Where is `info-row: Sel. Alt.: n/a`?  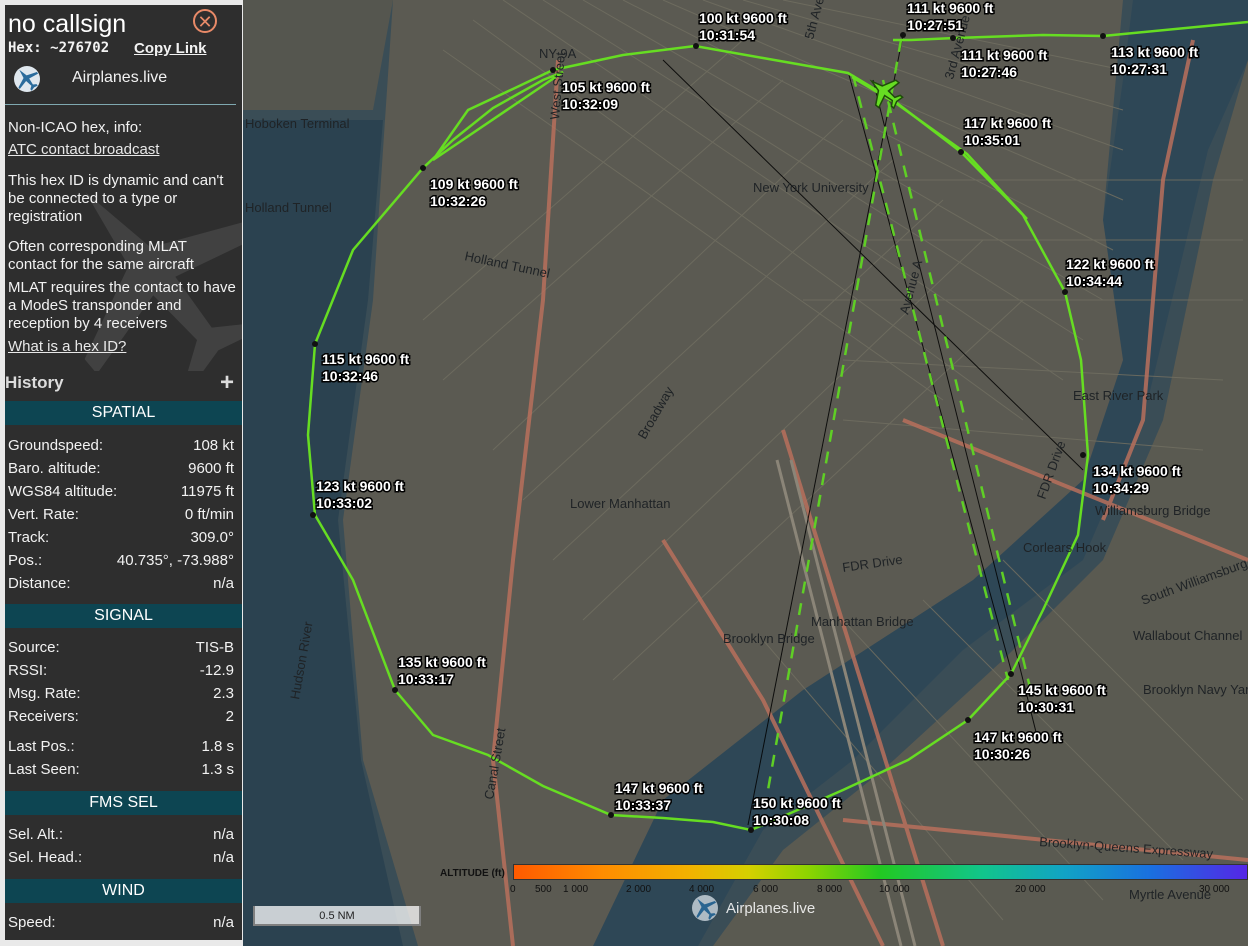
info-row: Sel. Alt.: n/a is located at coordinates (121, 836).